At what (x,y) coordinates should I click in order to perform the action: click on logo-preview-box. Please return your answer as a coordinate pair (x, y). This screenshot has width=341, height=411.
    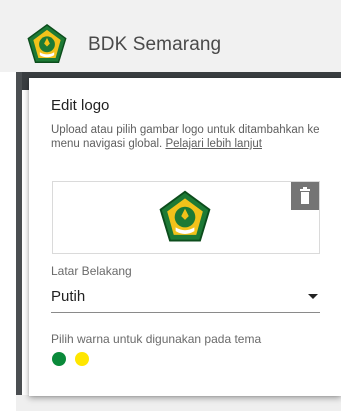
    Looking at the image, I should click on (186, 217).